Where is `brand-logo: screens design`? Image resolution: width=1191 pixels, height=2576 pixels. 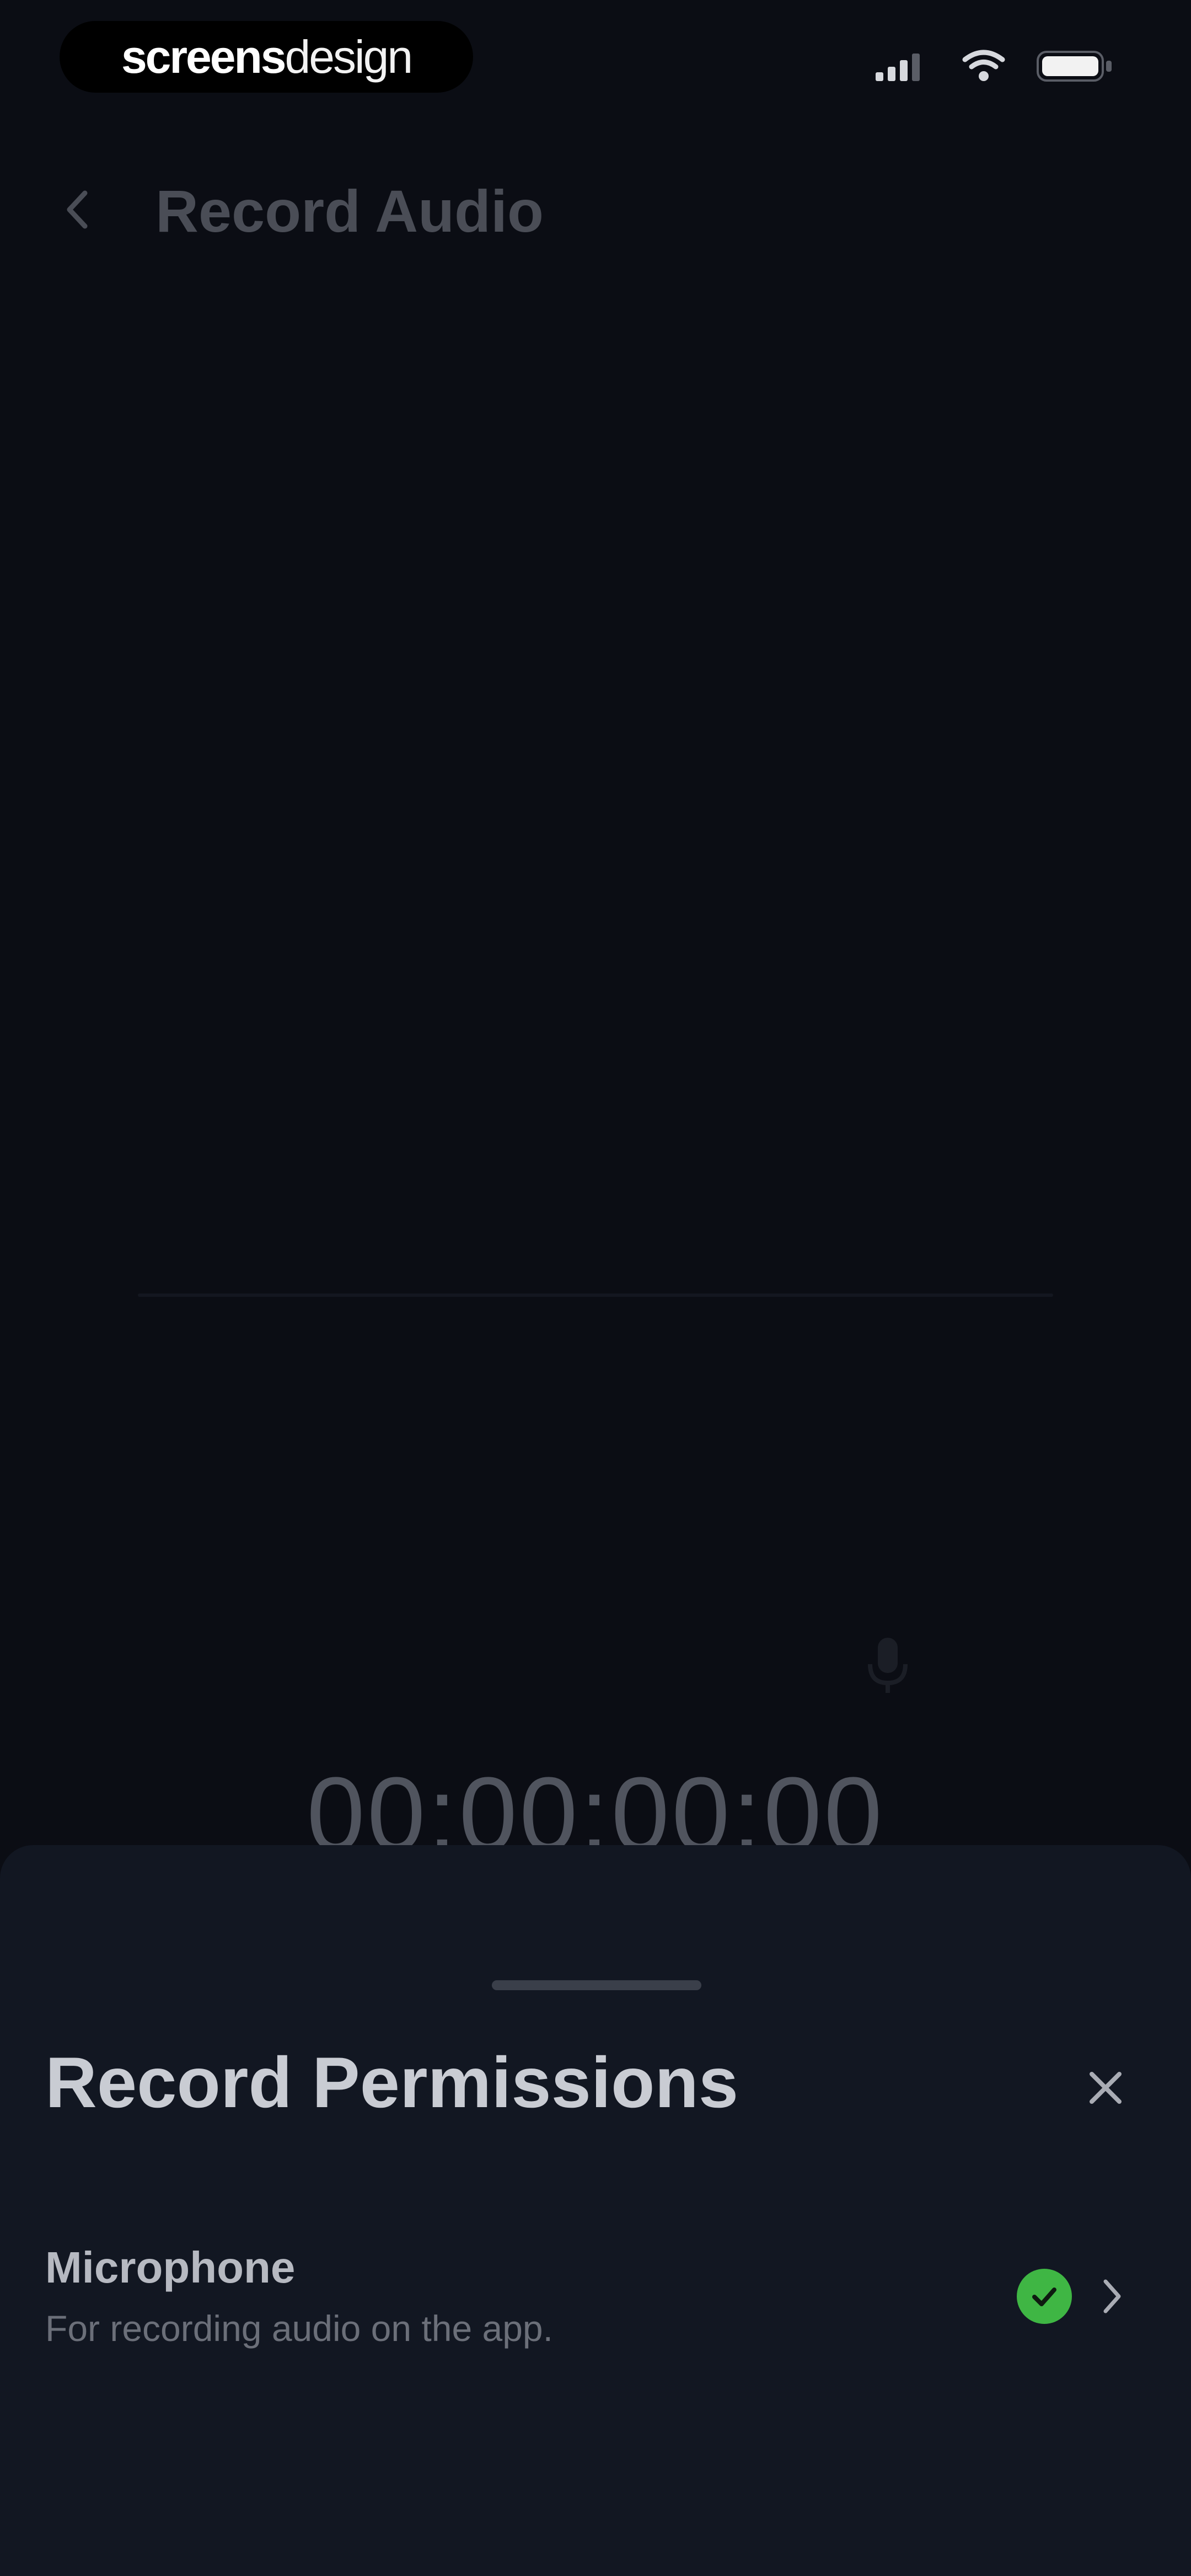 brand-logo: screens design is located at coordinates (266, 57).